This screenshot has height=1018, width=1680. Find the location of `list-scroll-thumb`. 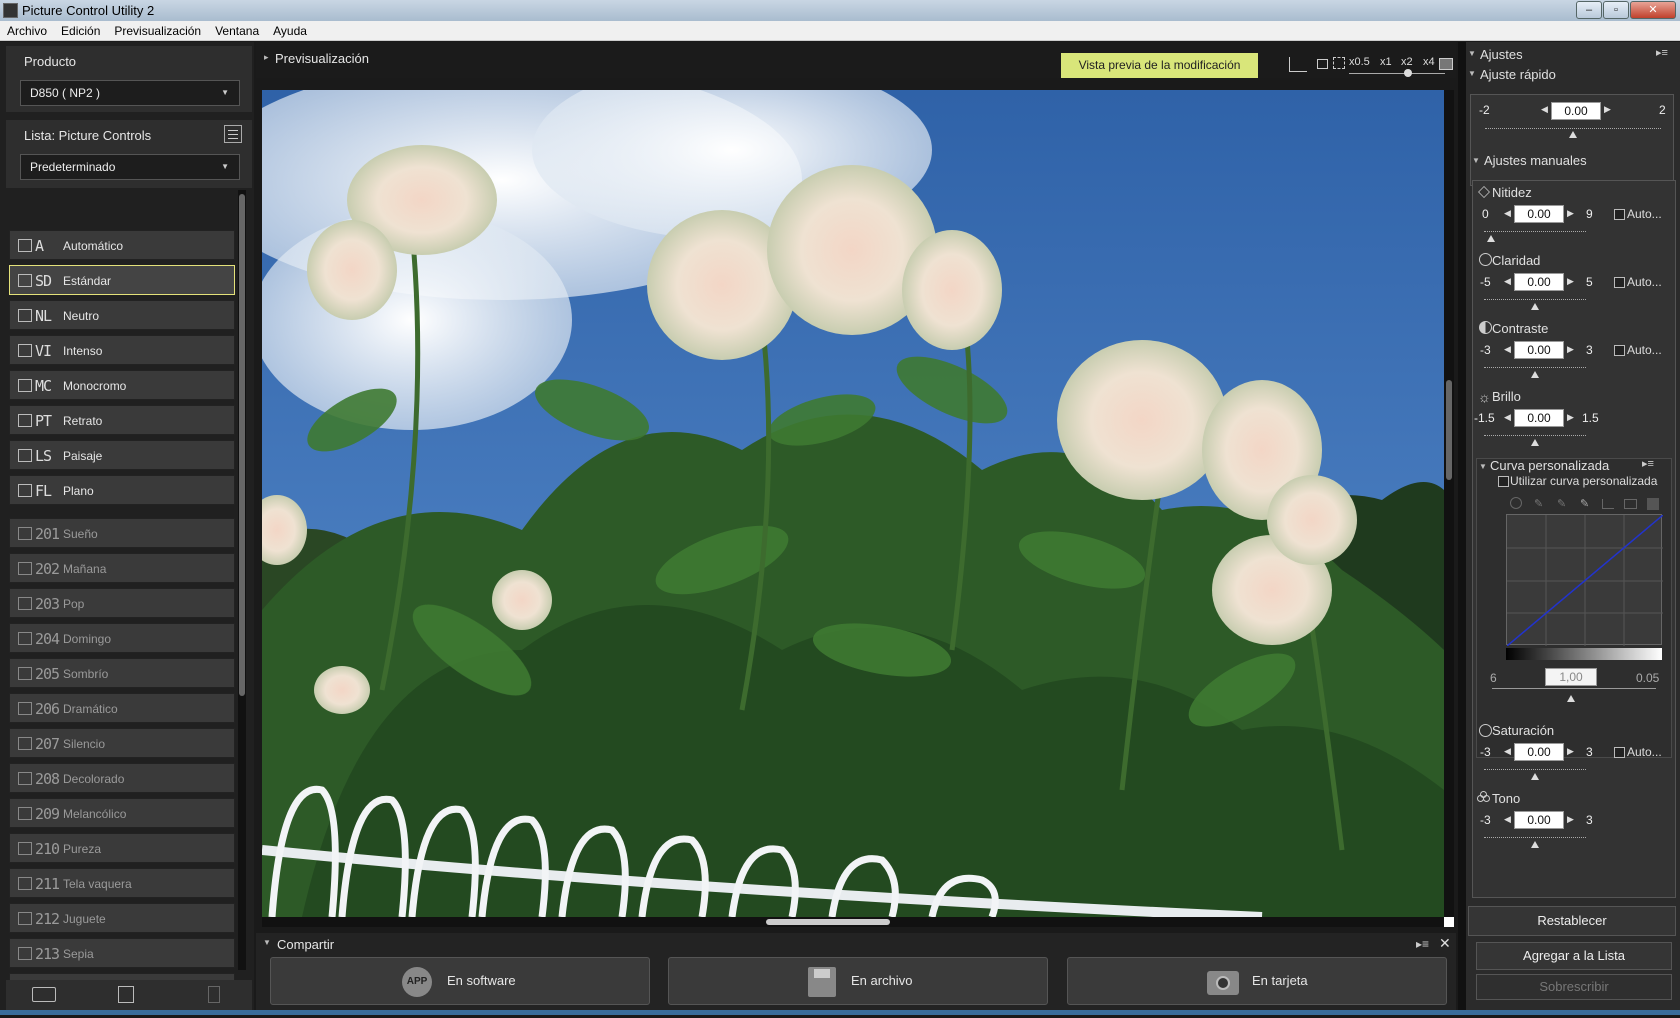

list-scroll-thumb is located at coordinates (242, 445).